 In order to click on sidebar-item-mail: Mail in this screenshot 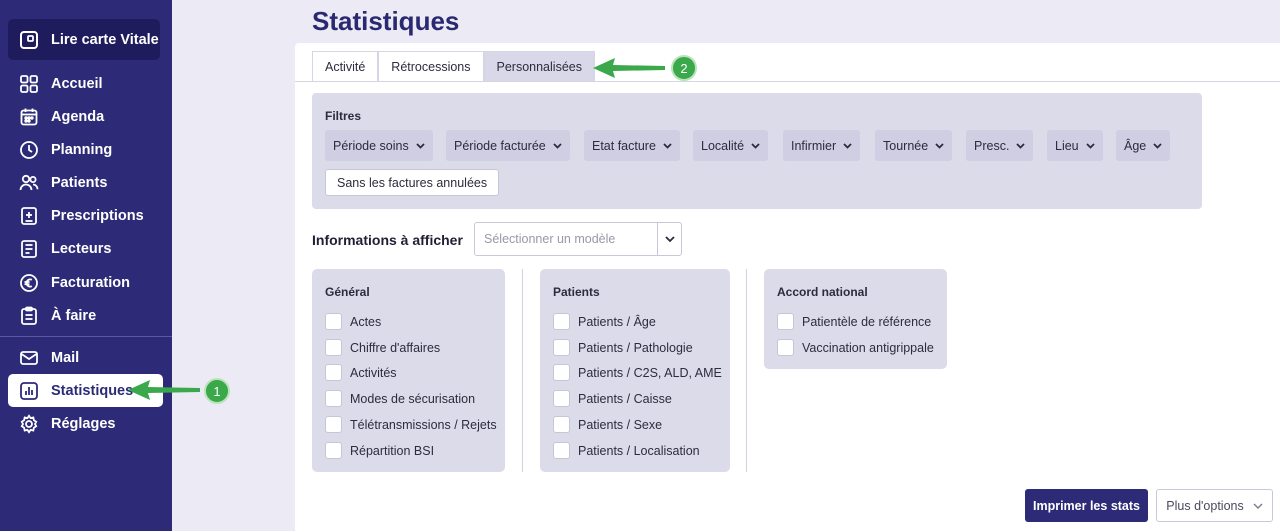, I will do `click(85, 357)`.